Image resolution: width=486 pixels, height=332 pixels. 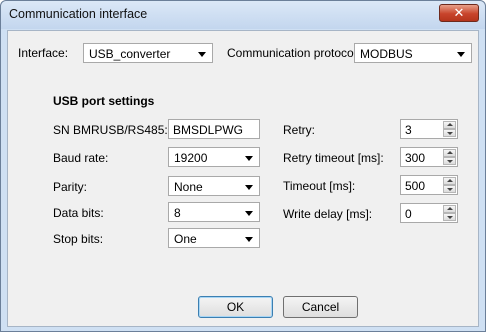 What do you see at coordinates (299, 130) in the screenshot?
I see `retry-label: Retry:` at bounding box center [299, 130].